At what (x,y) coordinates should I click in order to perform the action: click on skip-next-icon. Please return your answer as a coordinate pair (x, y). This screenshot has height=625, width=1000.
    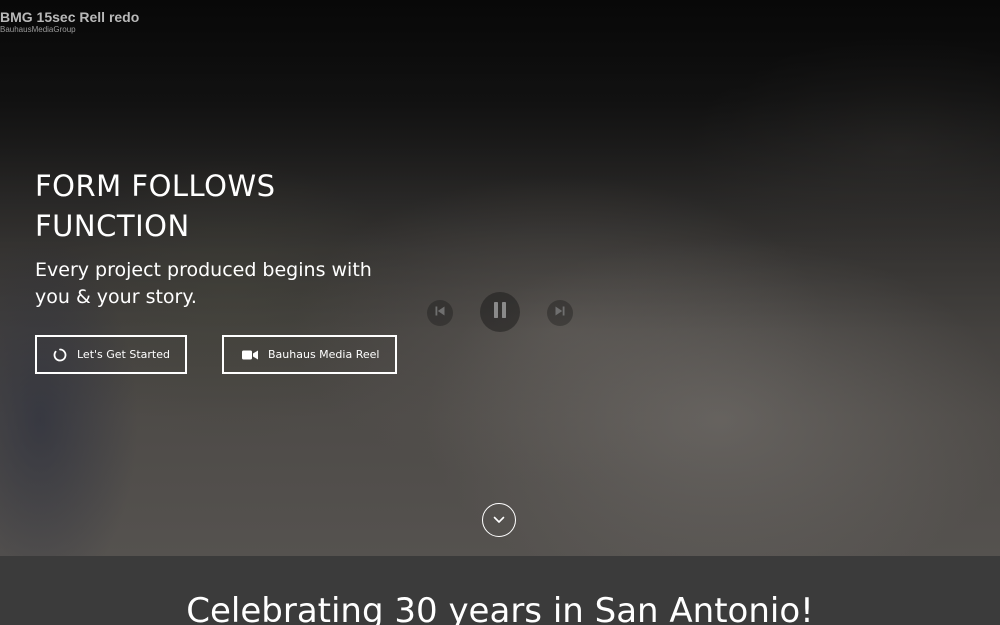
    Looking at the image, I should click on (560, 313).